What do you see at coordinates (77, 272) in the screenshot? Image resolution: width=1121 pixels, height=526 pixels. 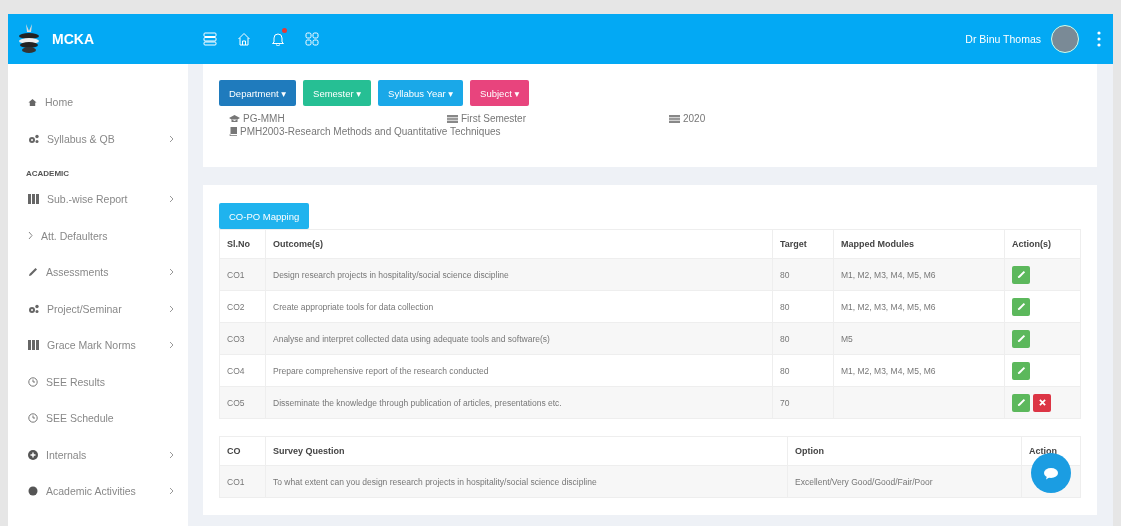 I see `sidebar-item: Assessments` at bounding box center [77, 272].